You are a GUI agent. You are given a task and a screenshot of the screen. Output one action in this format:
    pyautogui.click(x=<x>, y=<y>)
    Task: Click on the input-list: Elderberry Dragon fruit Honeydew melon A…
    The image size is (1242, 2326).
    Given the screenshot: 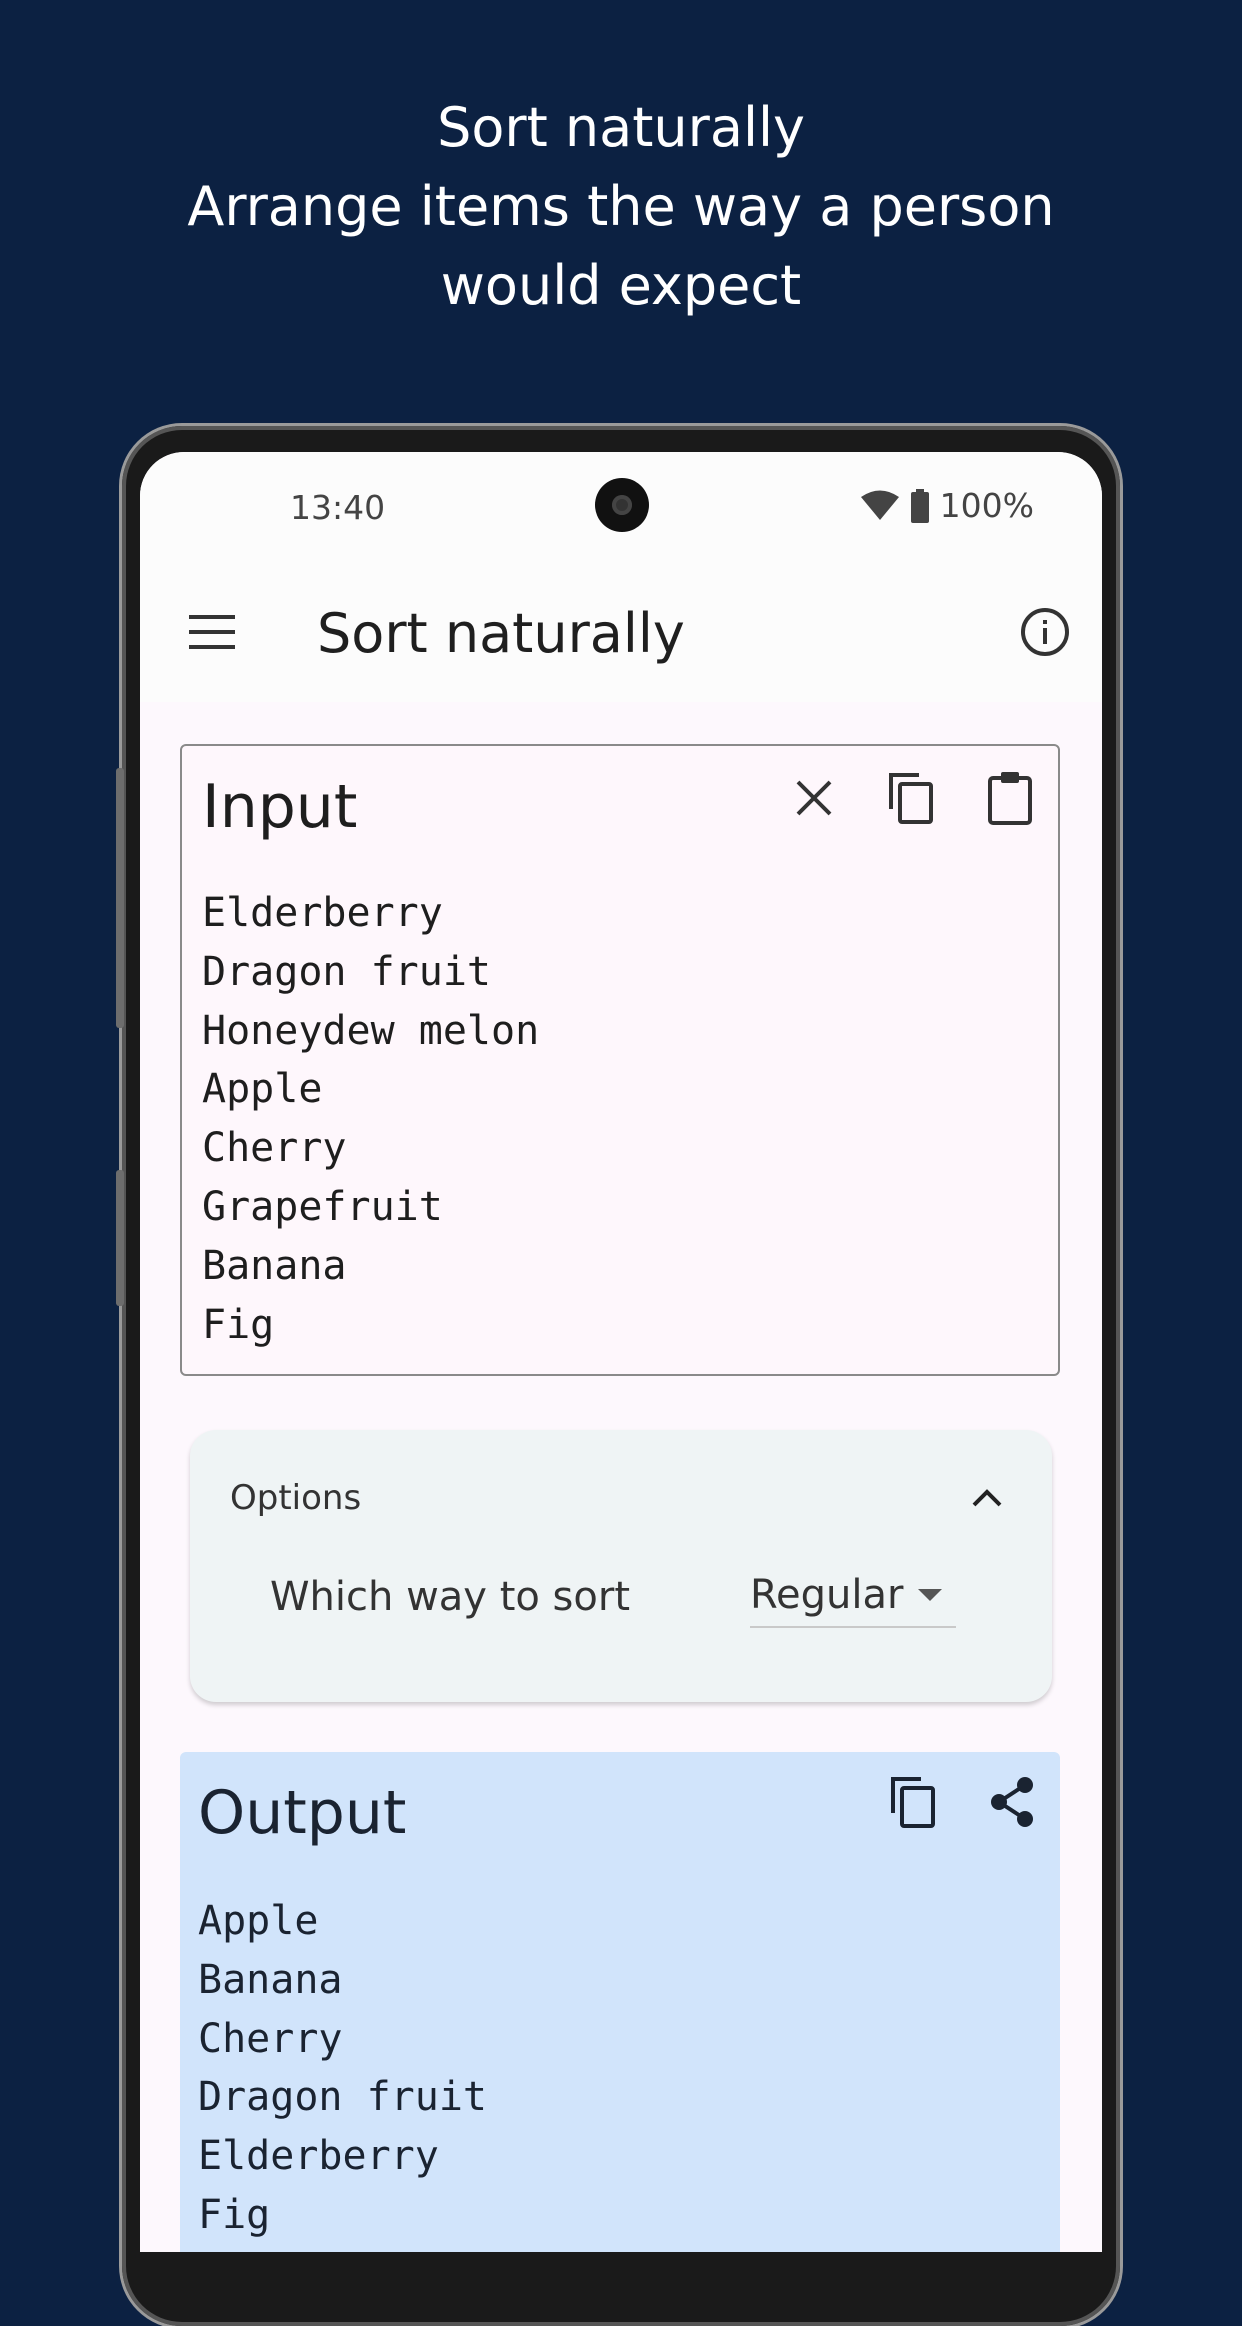 What is the action you would take?
    pyautogui.click(x=370, y=1119)
    